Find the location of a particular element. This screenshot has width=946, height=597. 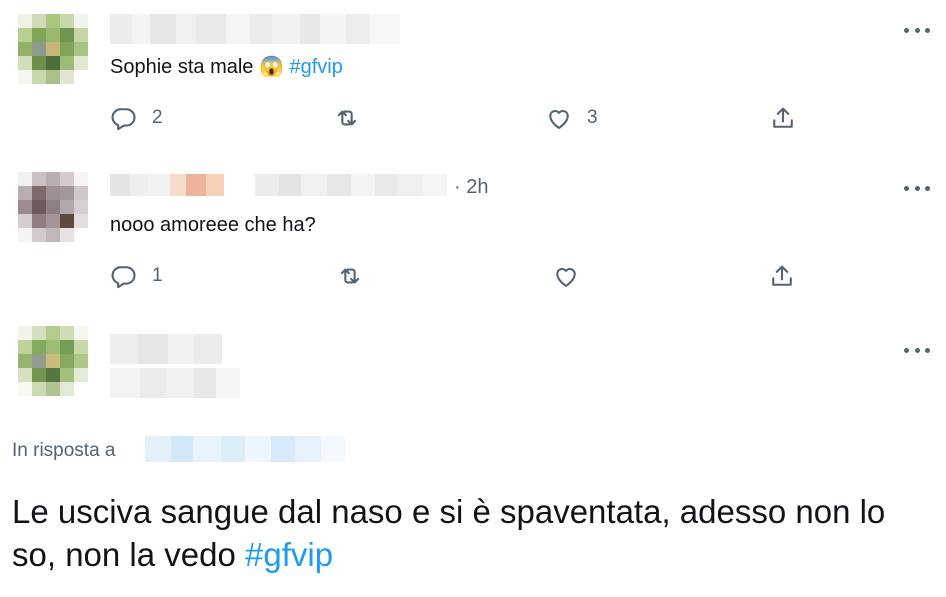

tweet-timestamp: · 2h is located at coordinates (471, 187).